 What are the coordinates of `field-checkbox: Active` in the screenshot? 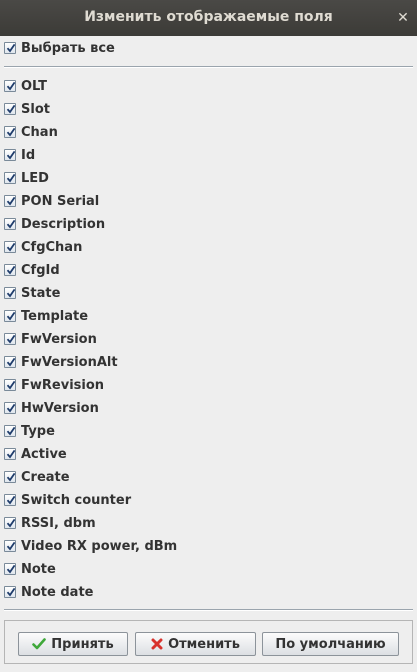 It's located at (35, 454).